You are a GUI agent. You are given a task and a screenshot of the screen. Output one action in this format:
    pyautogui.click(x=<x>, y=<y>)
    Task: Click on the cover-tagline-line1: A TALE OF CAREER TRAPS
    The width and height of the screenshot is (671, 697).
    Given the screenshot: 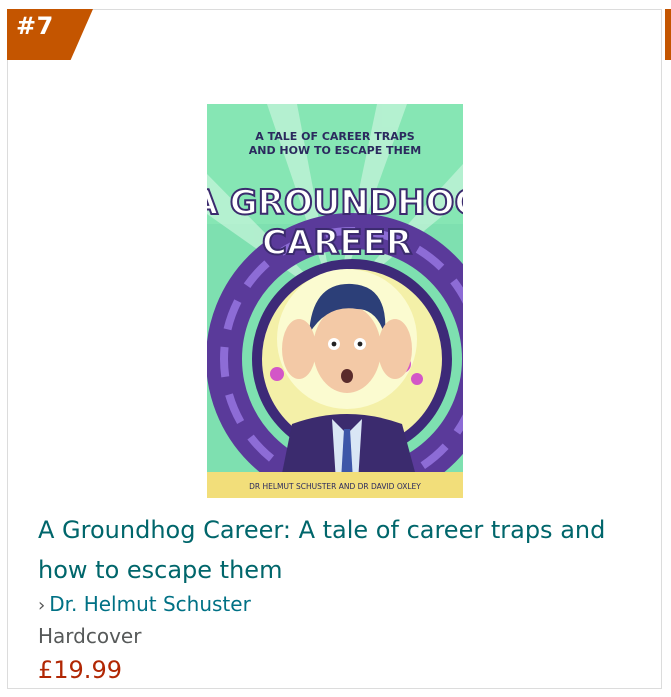 What is the action you would take?
    pyautogui.click(x=334, y=136)
    